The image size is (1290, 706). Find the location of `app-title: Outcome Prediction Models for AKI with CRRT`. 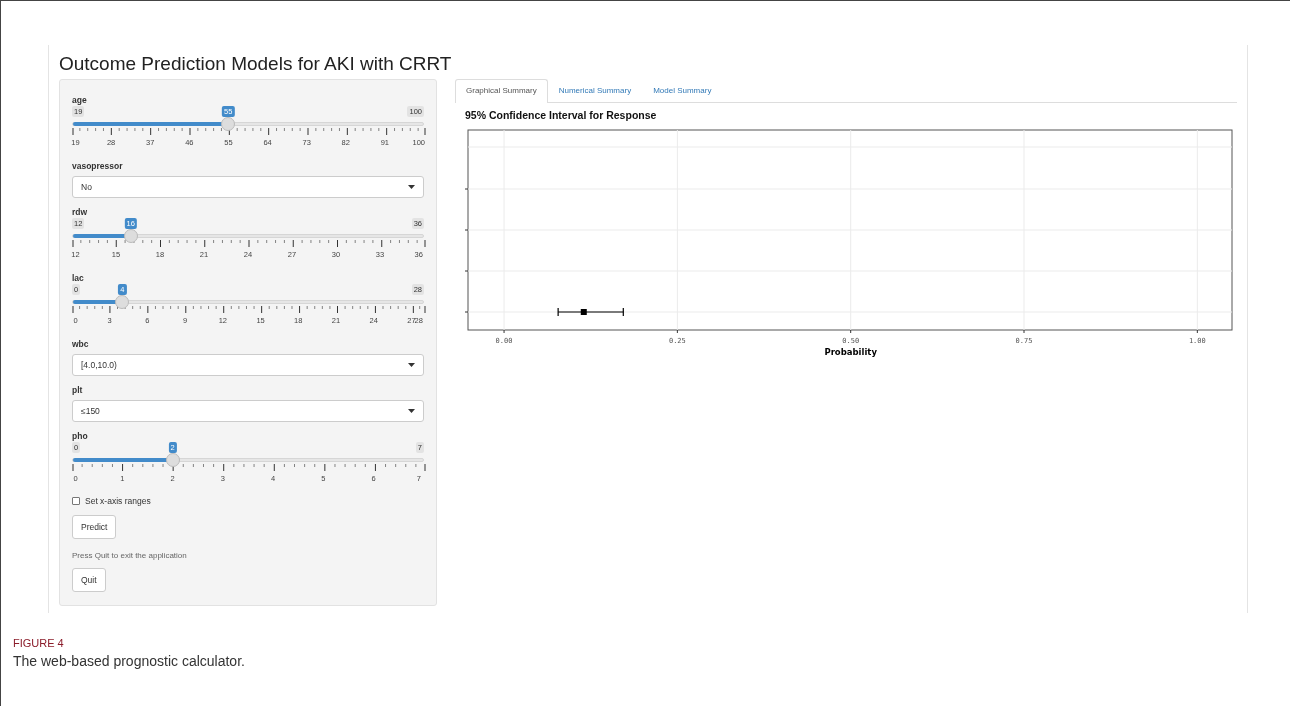

app-title: Outcome Prediction Models for AKI with CRRT is located at coordinates (256, 64).